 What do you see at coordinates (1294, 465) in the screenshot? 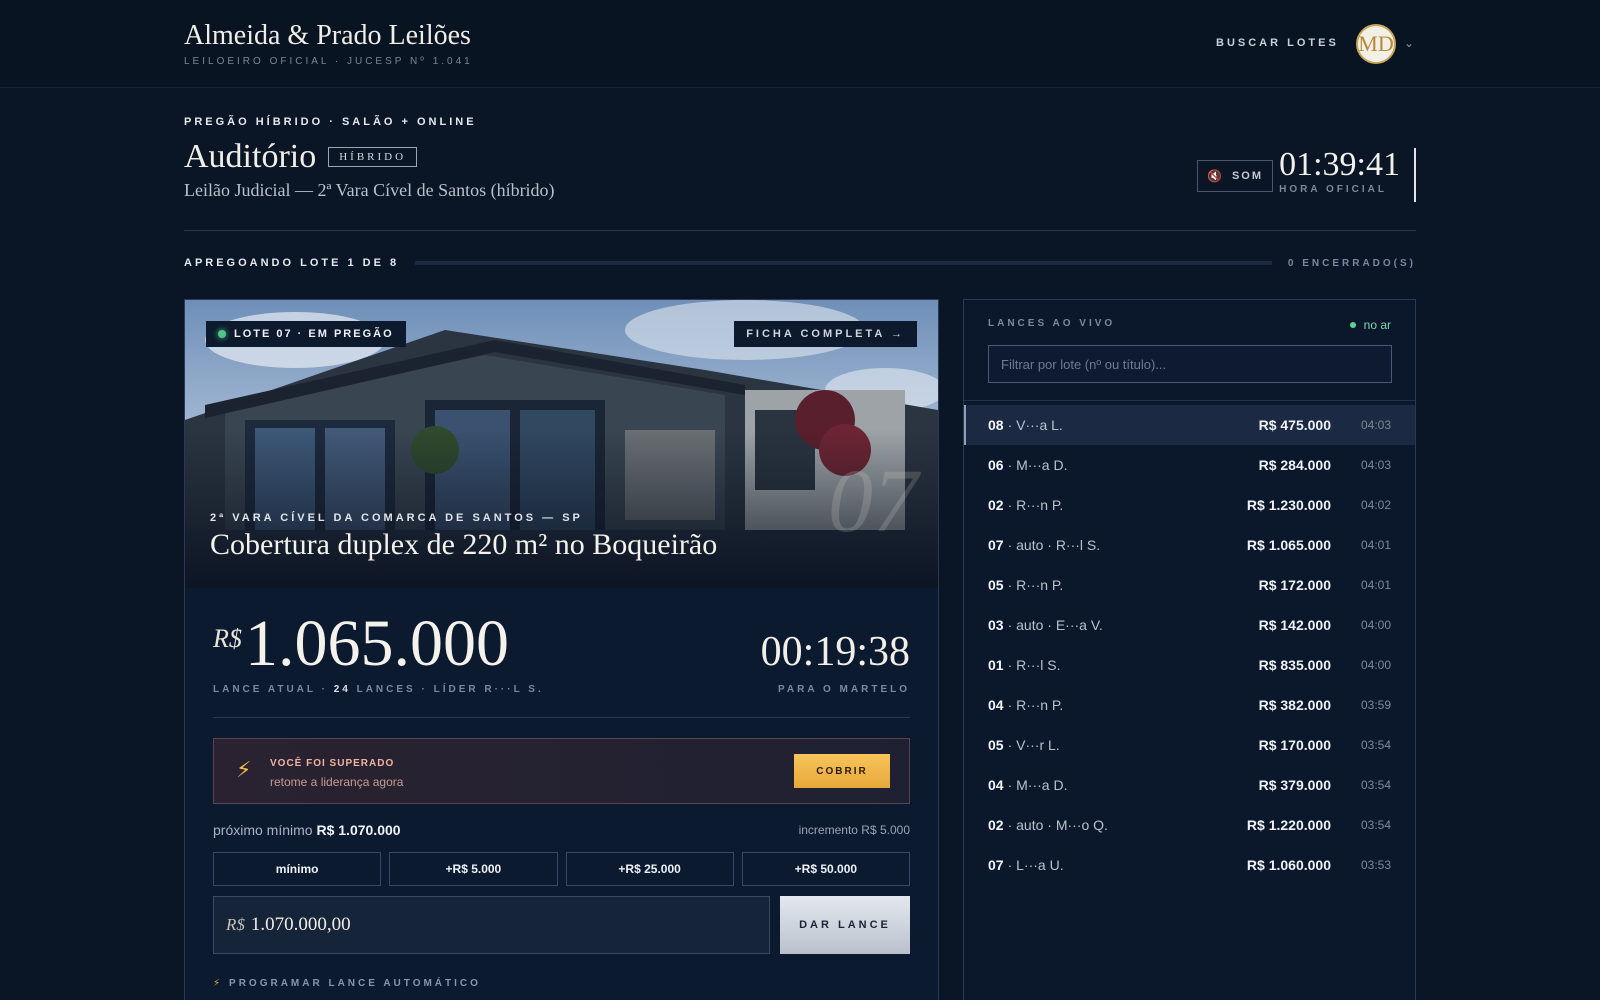
I see `bid-amount: R$ 284.000` at bounding box center [1294, 465].